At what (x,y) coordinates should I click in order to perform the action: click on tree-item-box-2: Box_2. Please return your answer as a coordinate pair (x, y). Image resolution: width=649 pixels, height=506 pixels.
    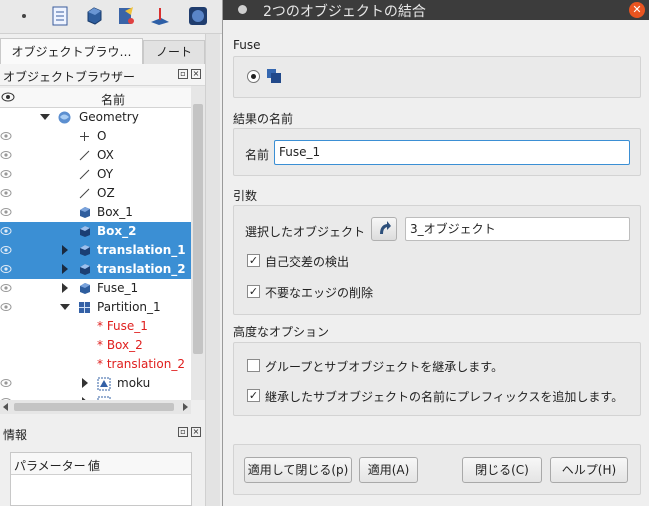
    Looking at the image, I should click on (95, 231).